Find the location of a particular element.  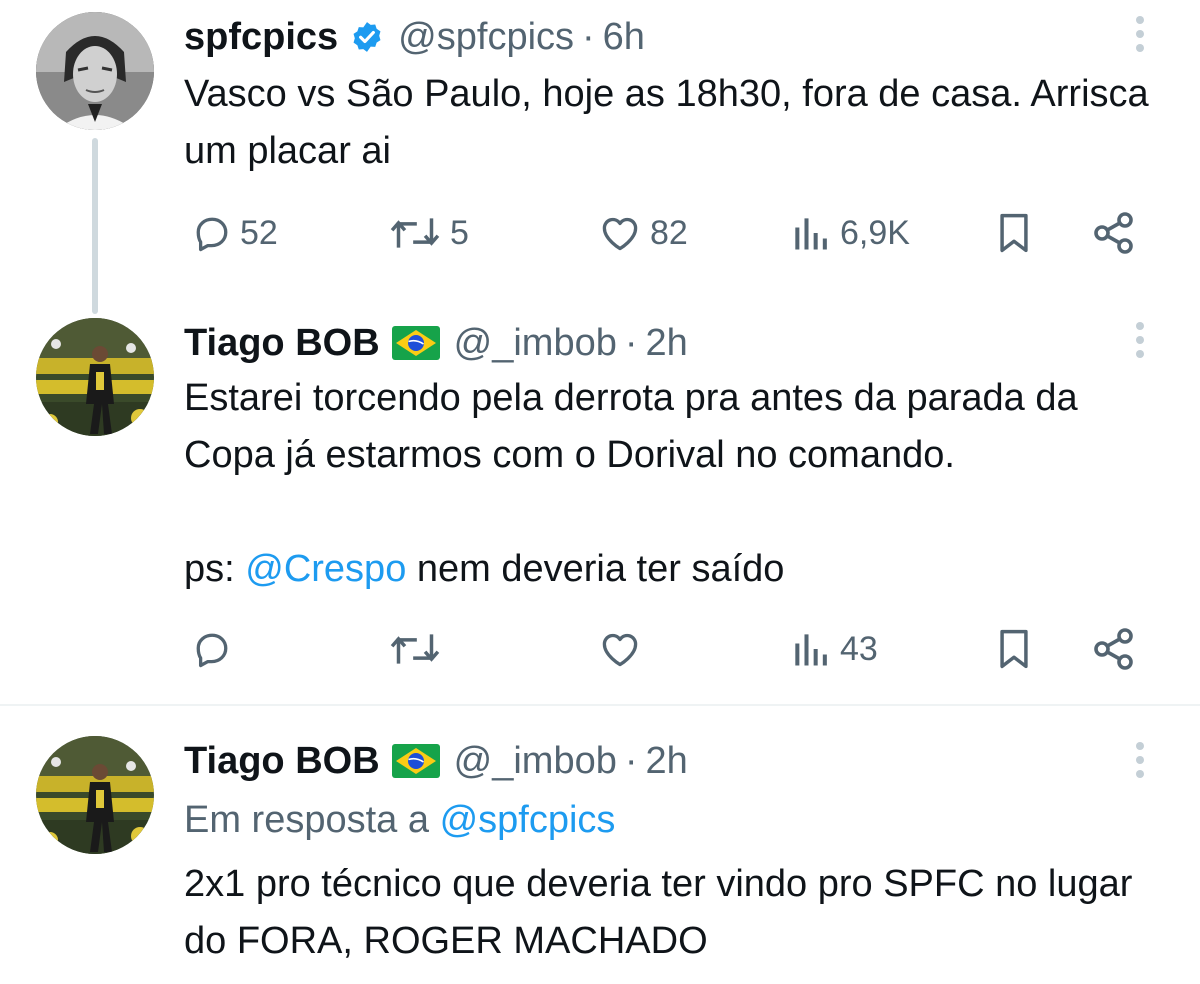

views-button: 6,9K is located at coordinates (850, 233).